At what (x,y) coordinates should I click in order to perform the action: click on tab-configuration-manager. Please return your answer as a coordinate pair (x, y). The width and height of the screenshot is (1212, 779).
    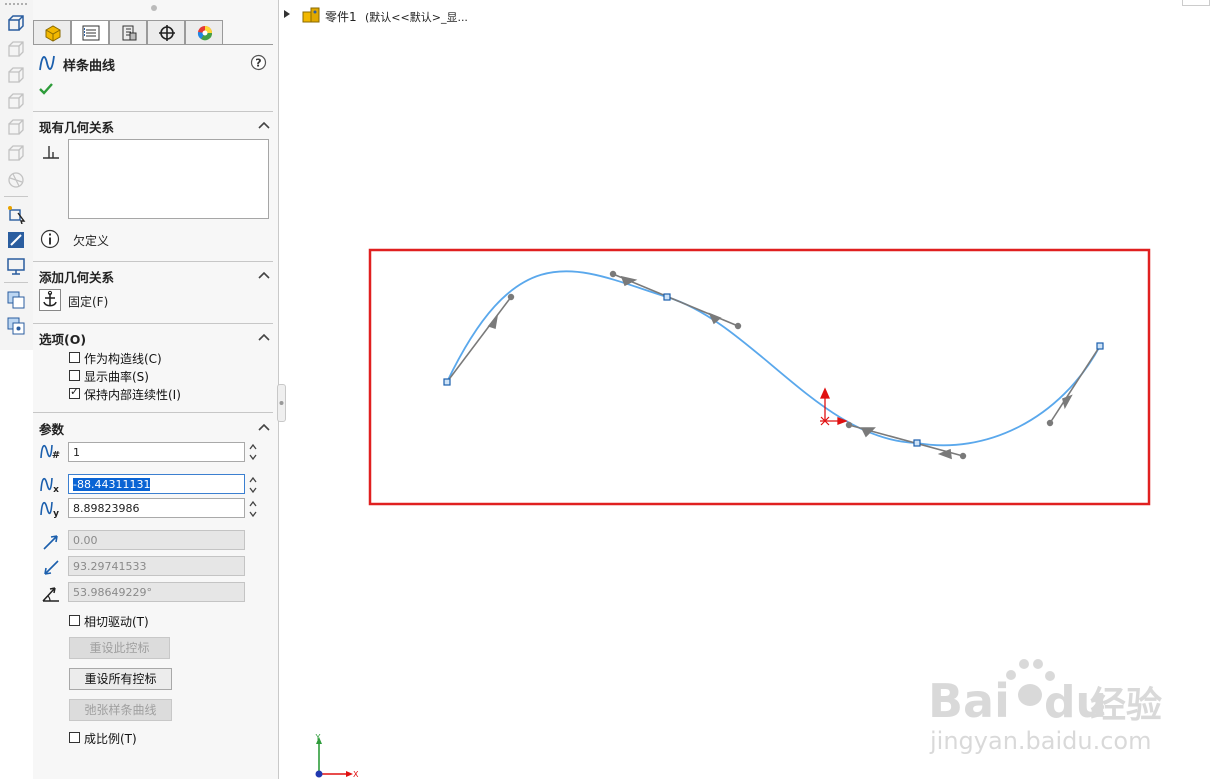
    Looking at the image, I should click on (128, 32).